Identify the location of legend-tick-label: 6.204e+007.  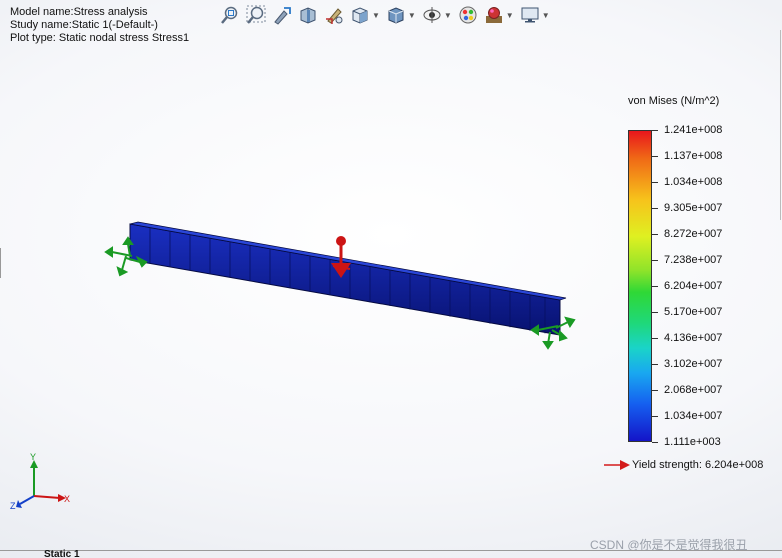
(693, 286).